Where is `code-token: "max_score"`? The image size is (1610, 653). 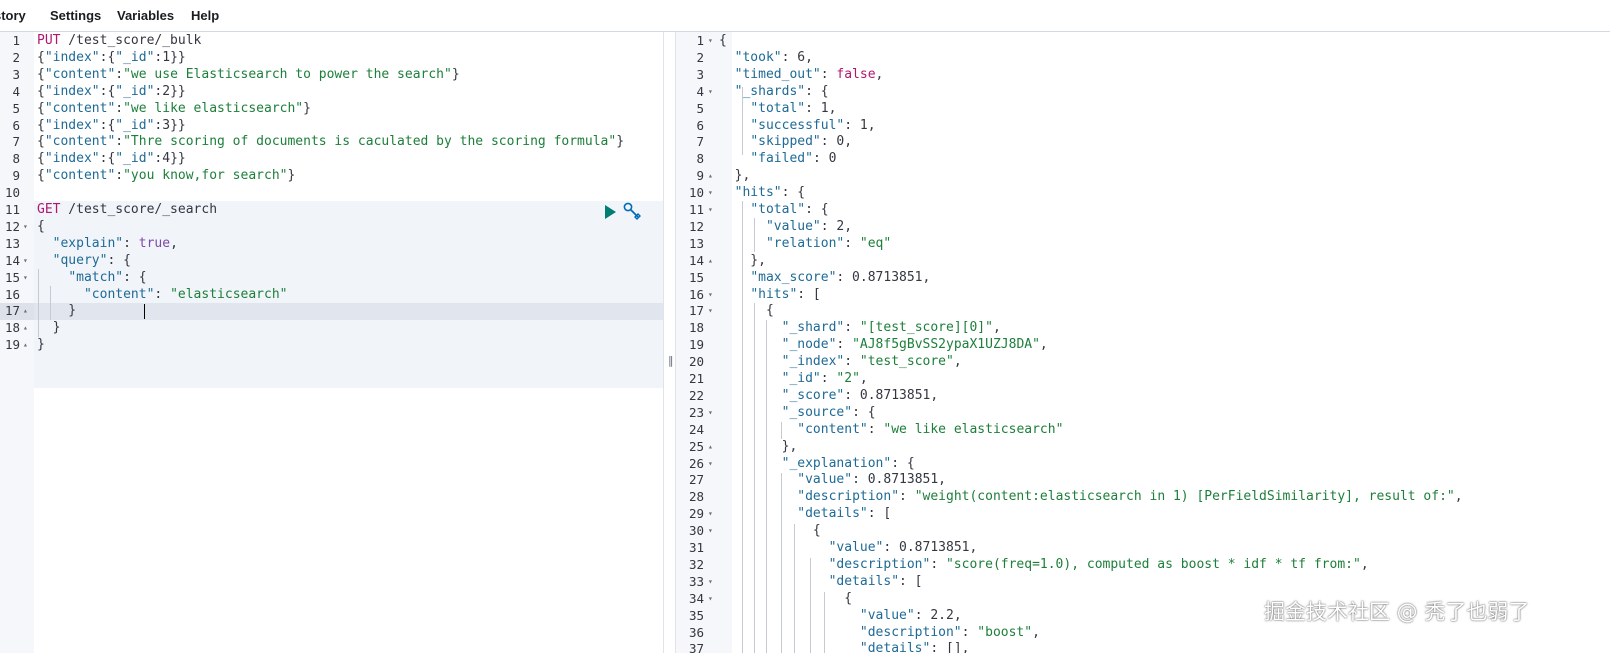 code-token: "max_score" is located at coordinates (793, 277).